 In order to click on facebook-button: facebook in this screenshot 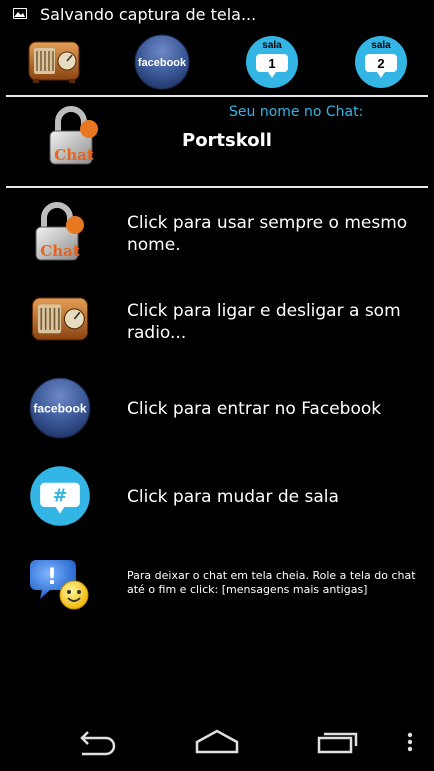, I will do `click(162, 62)`.